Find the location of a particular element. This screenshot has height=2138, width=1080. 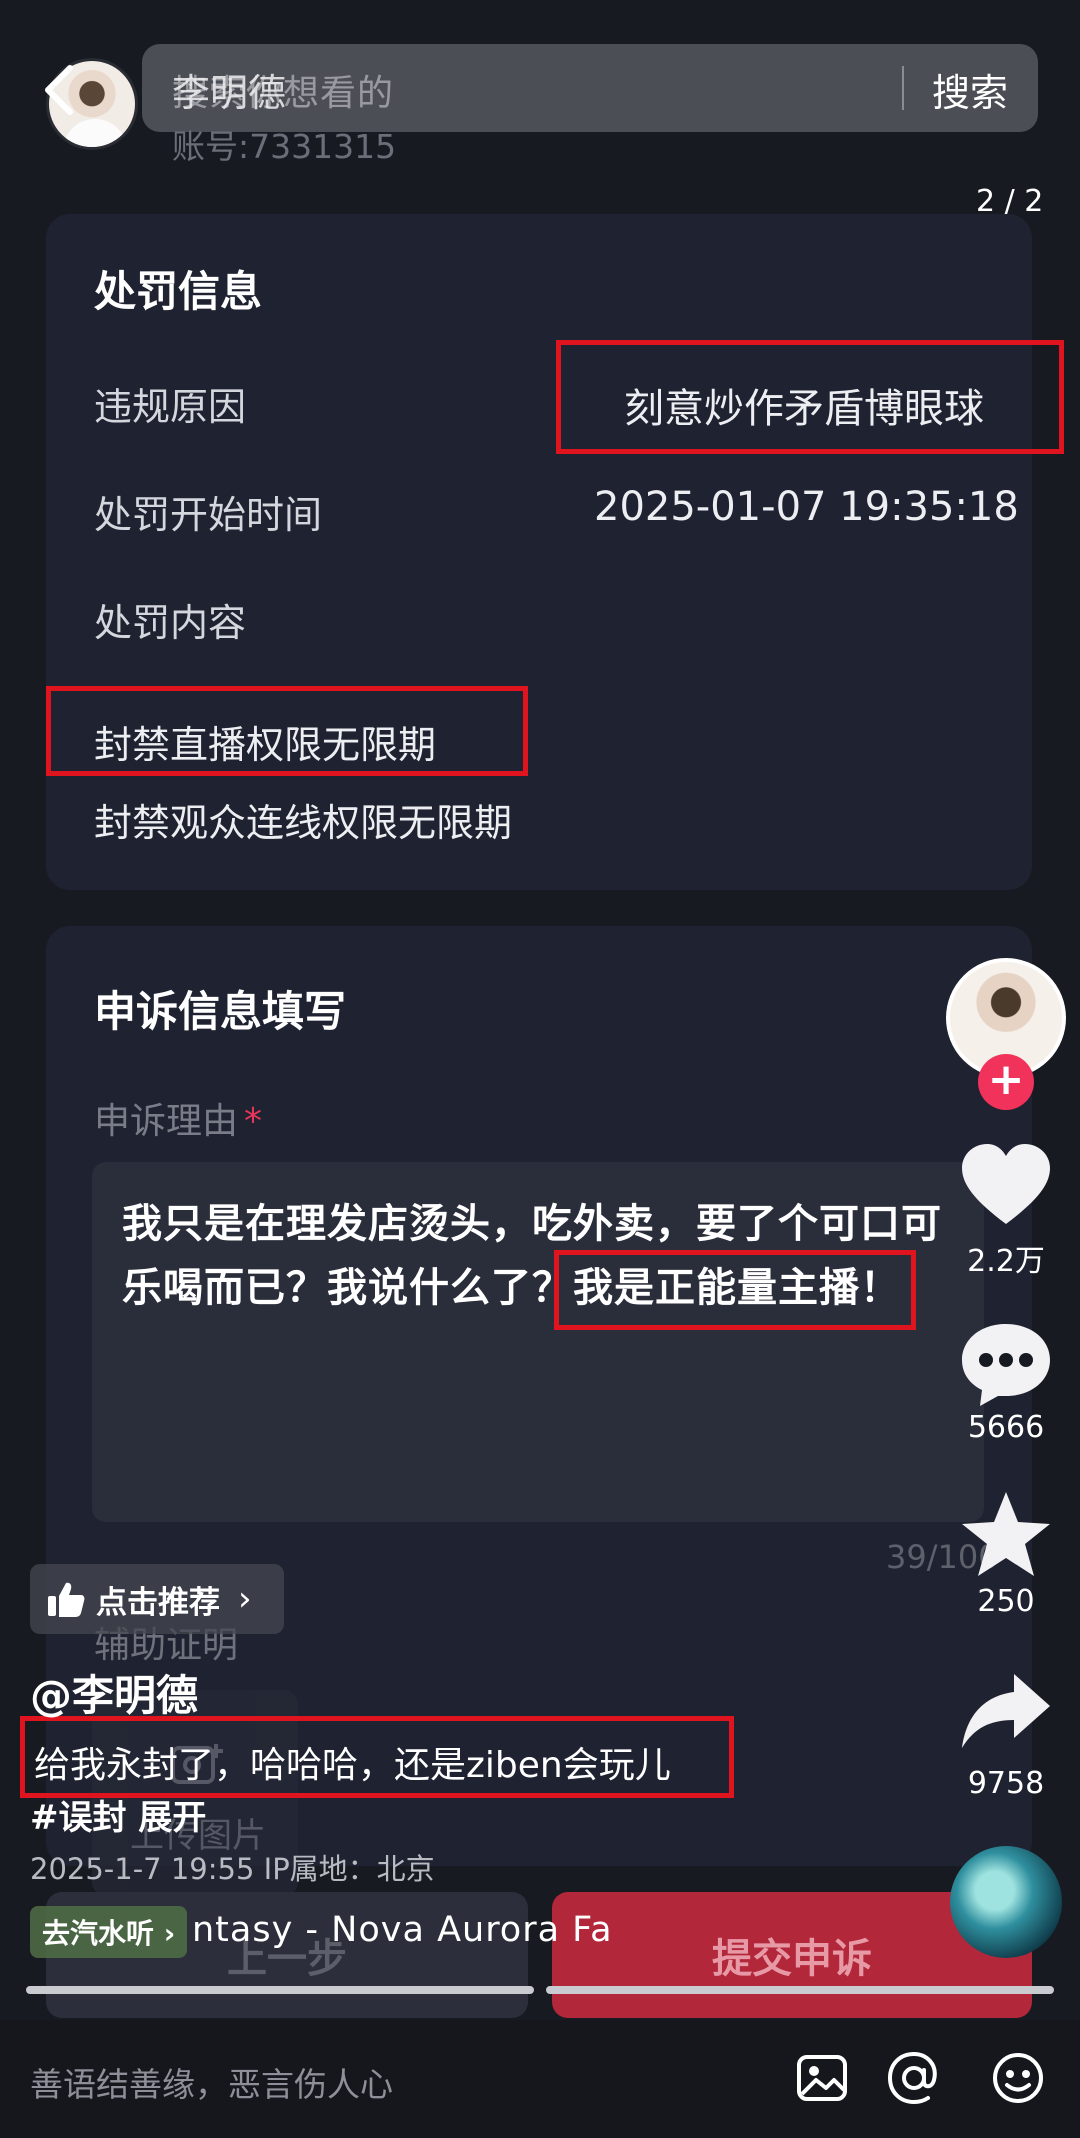

back-arrow-icon is located at coordinates (60, 90).